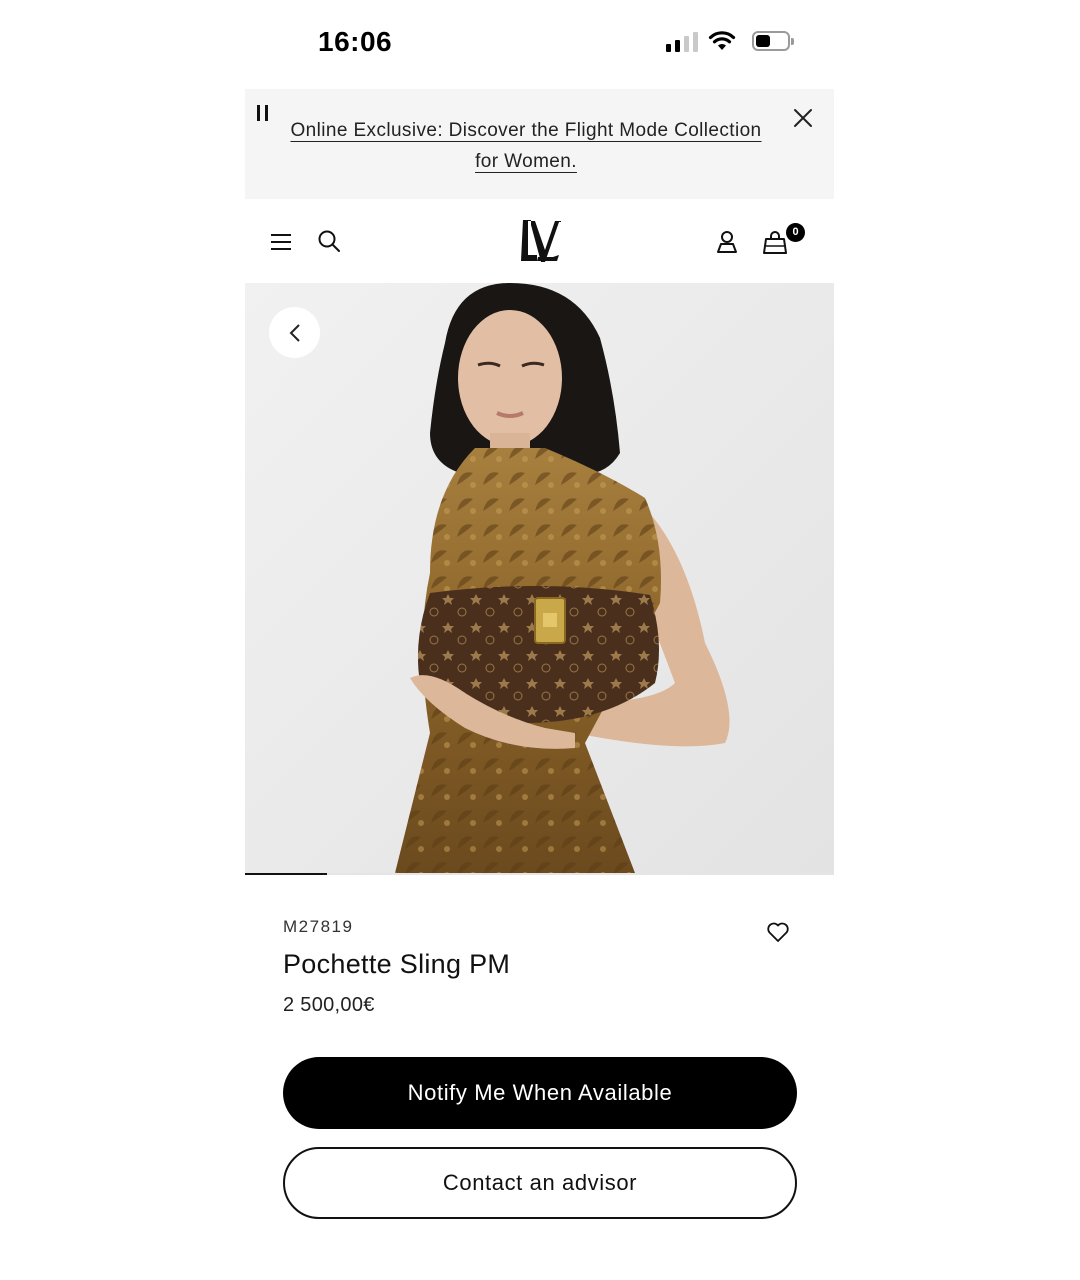 This screenshot has width=1080, height=1280. I want to click on wifi-icon, so click(722, 40).